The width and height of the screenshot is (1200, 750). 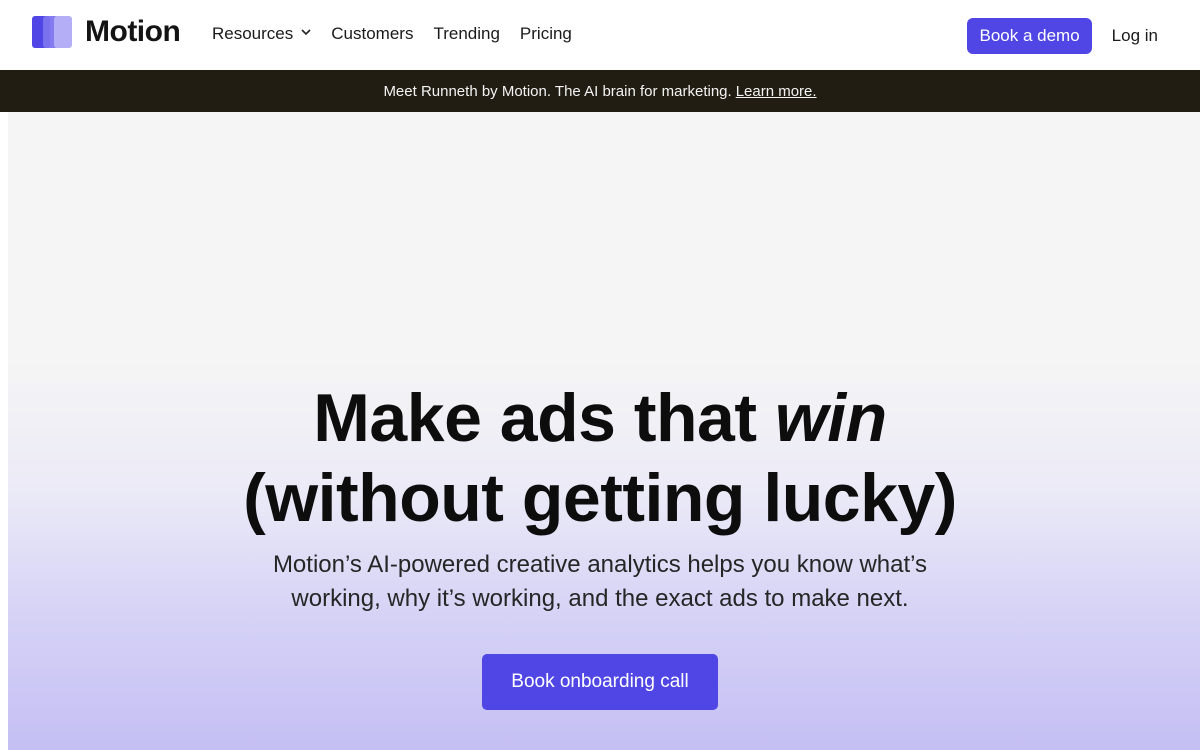 What do you see at coordinates (830, 418) in the screenshot?
I see `headline-emphasis: win` at bounding box center [830, 418].